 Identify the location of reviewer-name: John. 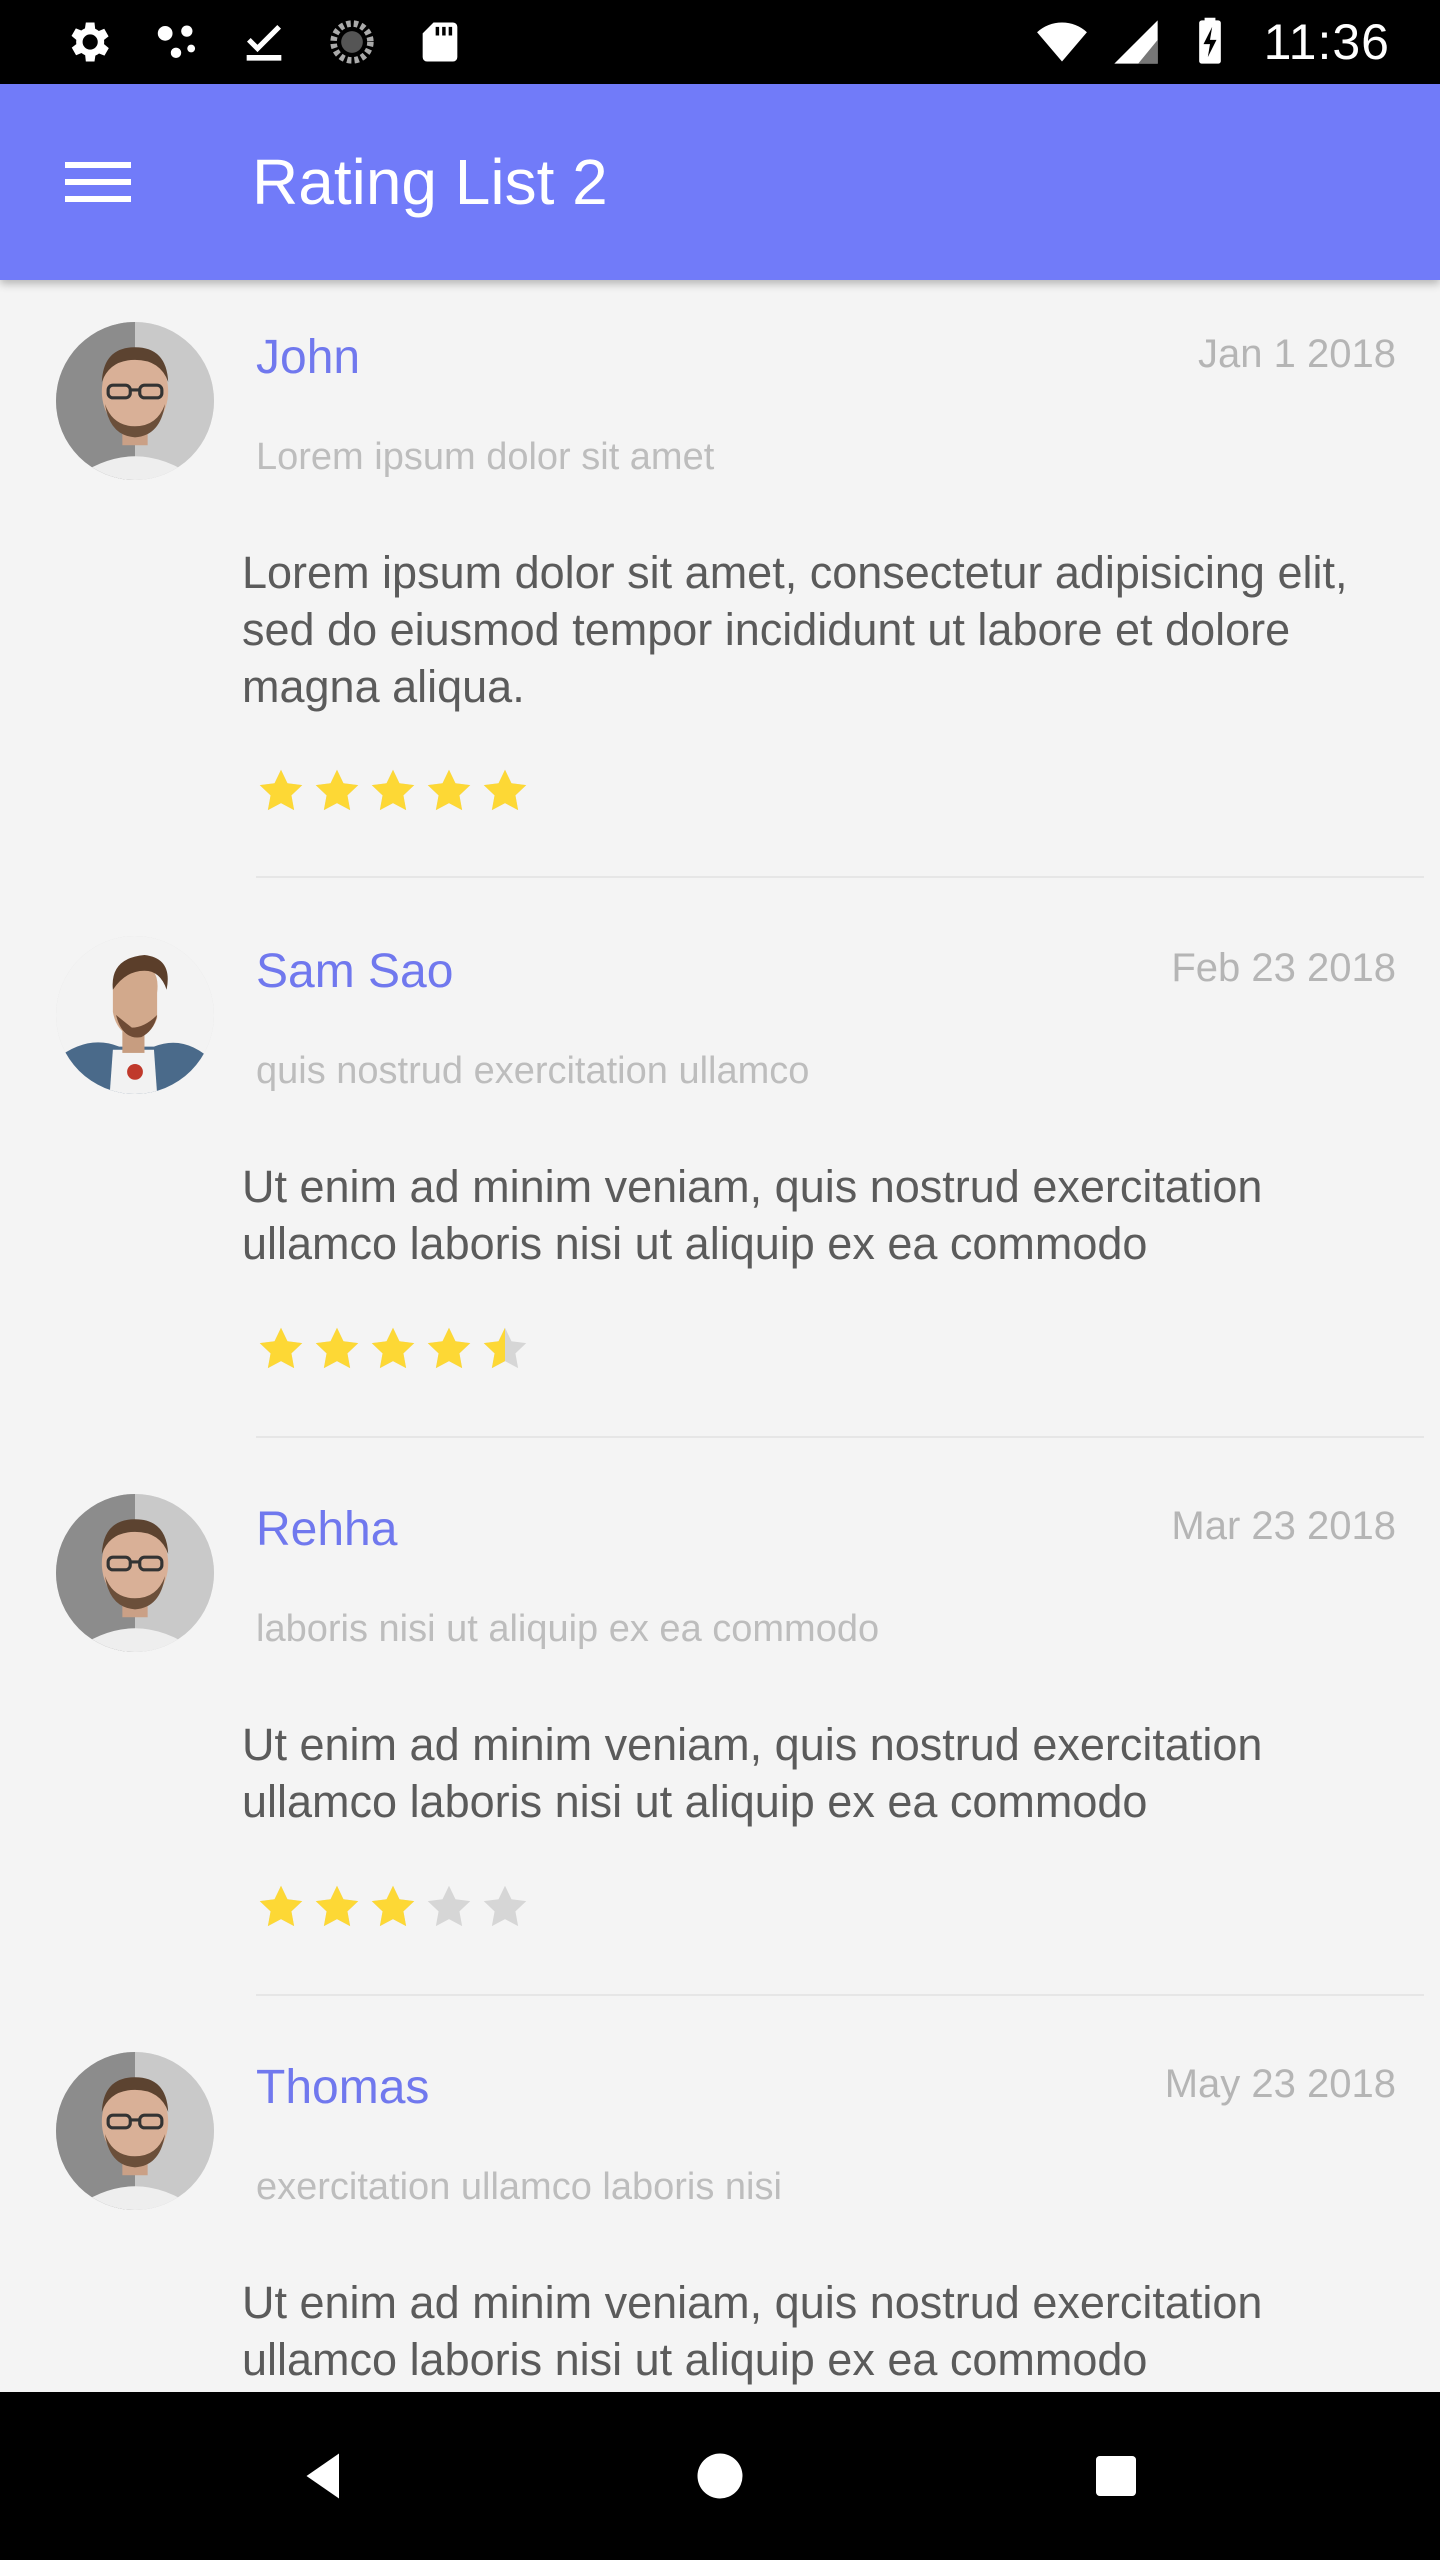
(308, 357).